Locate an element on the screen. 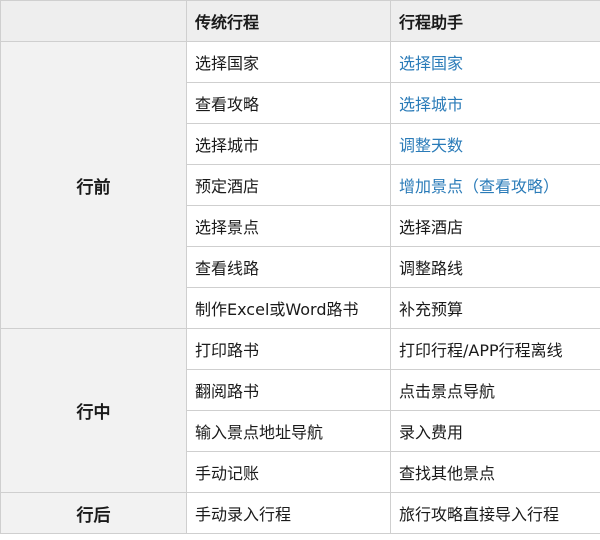 This screenshot has height=540, width=600. traditional-cell: 查看攻略 is located at coordinates (288, 103).